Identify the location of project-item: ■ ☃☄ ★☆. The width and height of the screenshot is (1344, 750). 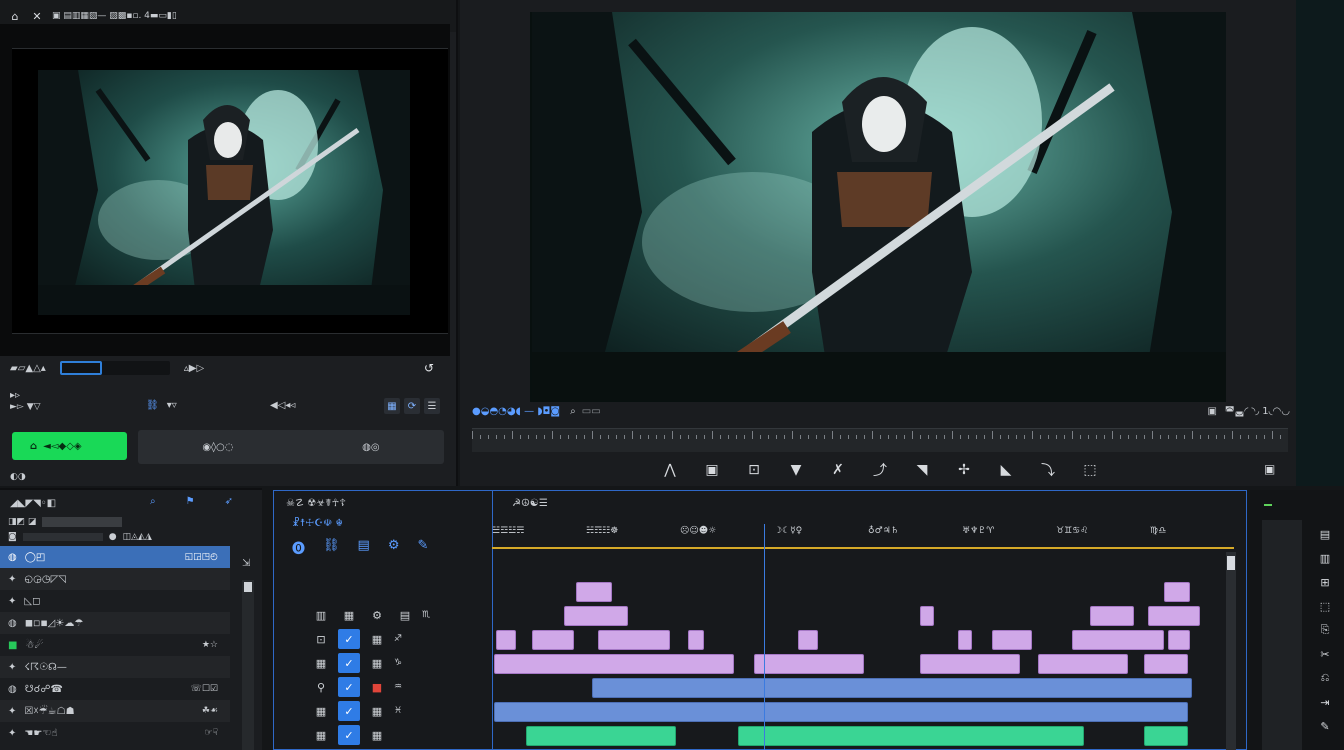
(115, 645).